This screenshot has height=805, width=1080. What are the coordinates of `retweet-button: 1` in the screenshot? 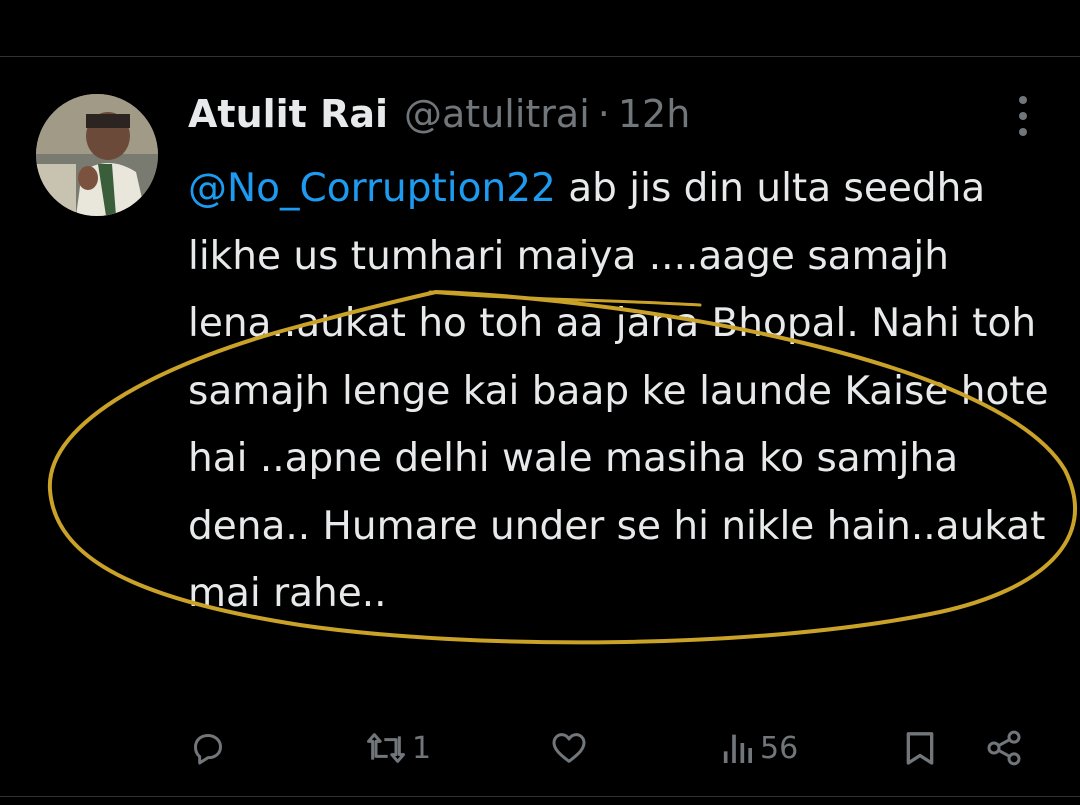 It's located at (397, 748).